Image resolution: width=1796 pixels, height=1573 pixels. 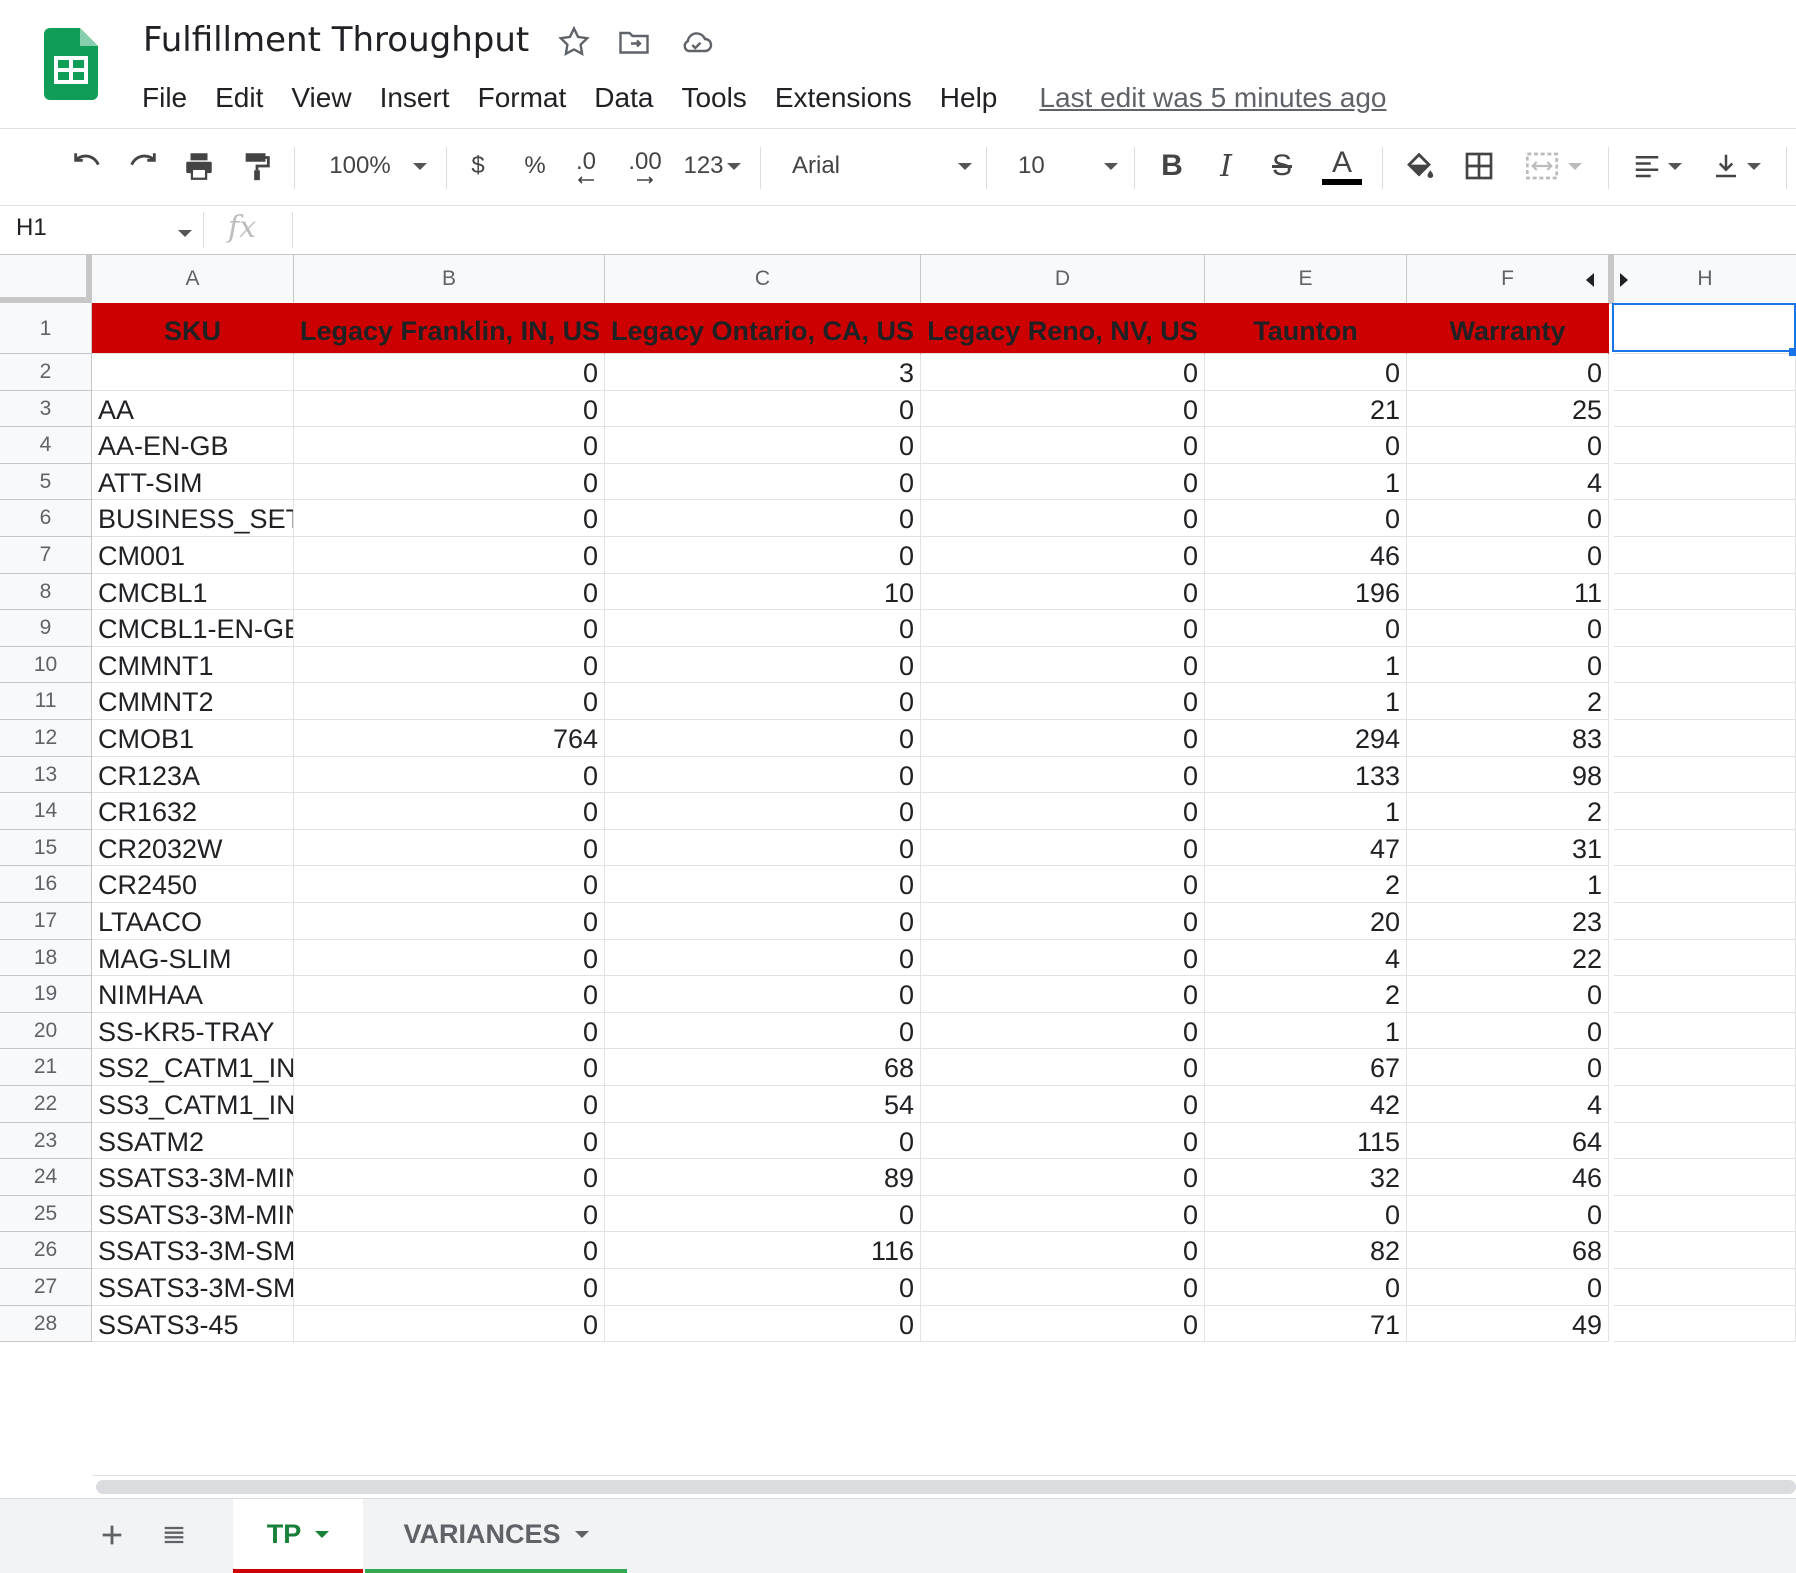 I want to click on cell-warranty: 64, so click(x=1508, y=1141).